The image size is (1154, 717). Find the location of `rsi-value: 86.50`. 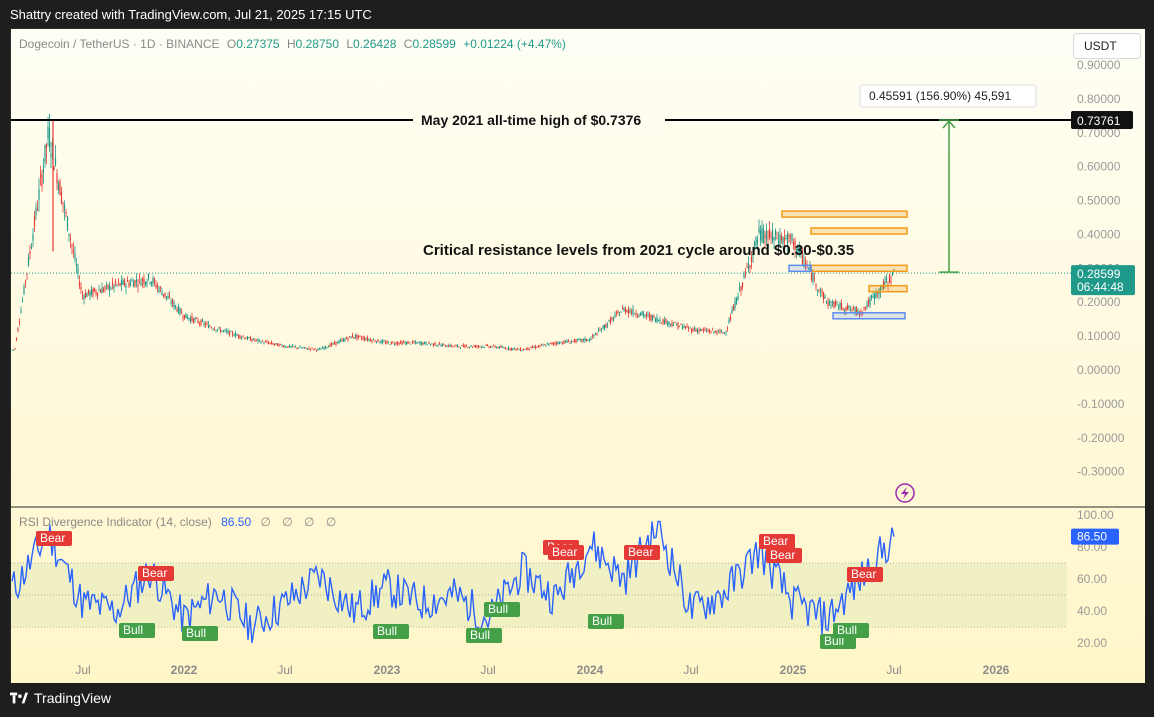

rsi-value: 86.50 is located at coordinates (236, 522).